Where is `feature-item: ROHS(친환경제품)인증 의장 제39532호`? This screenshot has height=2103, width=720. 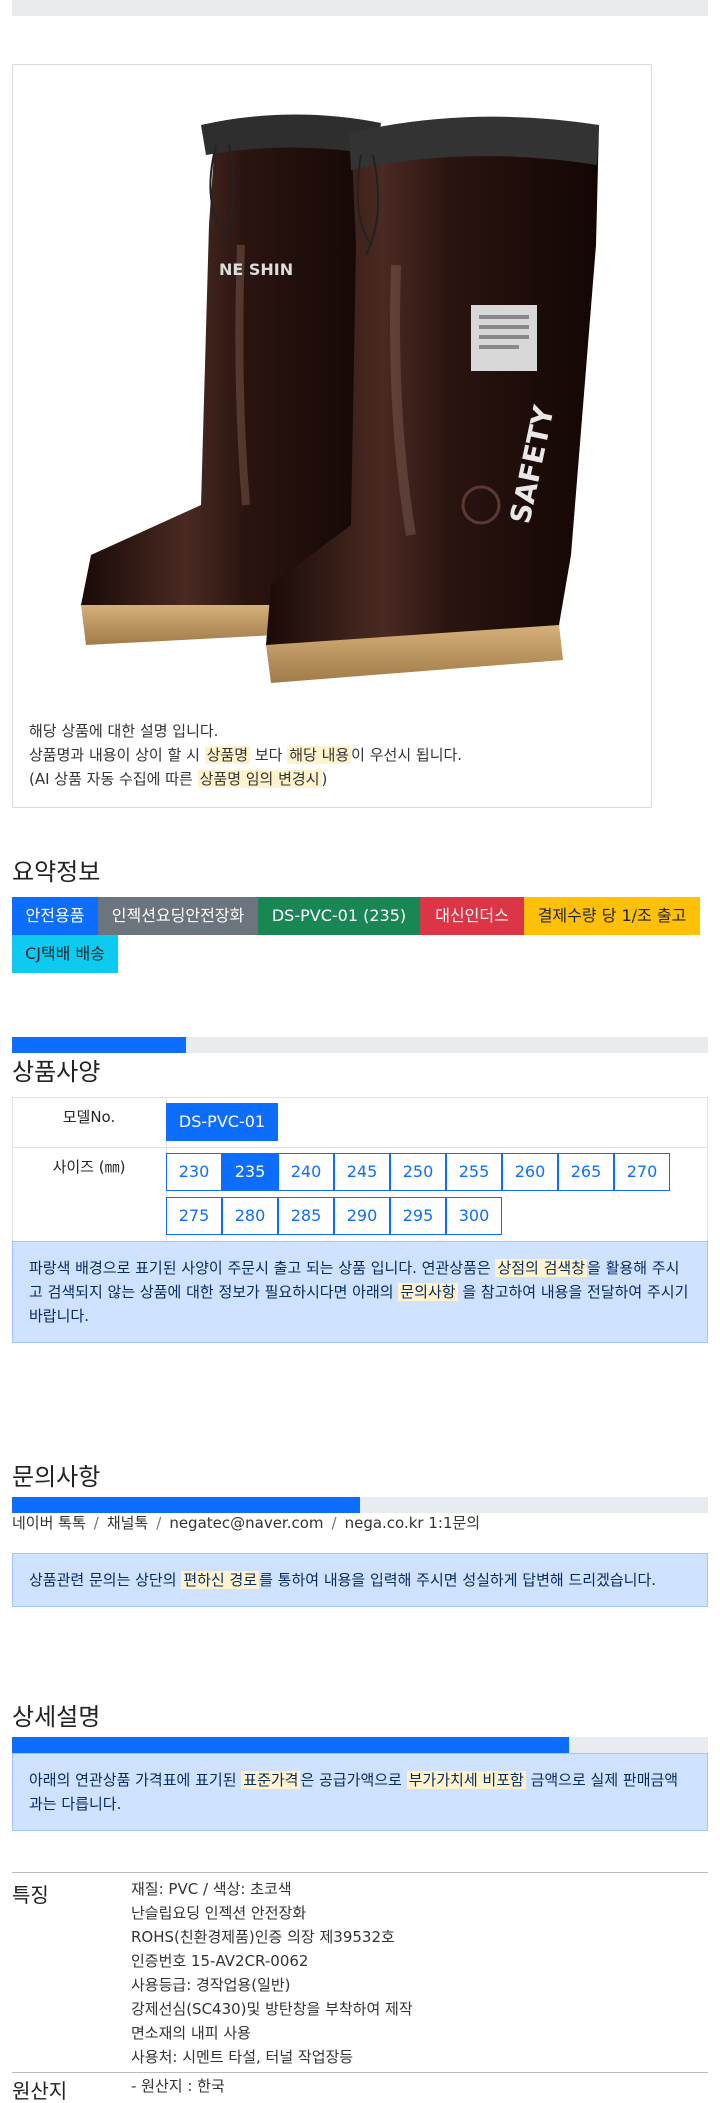
feature-item: ROHS(친환경제품)인증 의장 제39532호 is located at coordinates (263, 1937).